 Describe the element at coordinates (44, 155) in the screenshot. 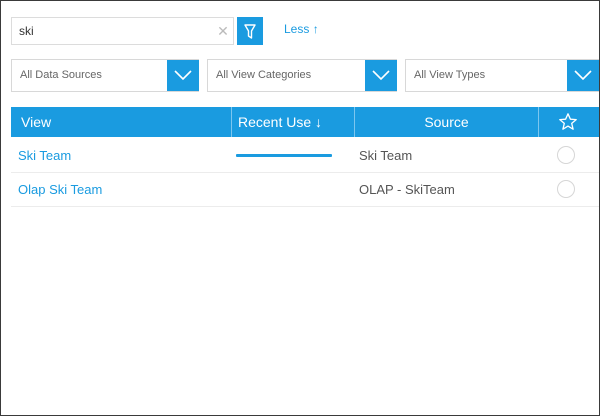

I see `view-name-link: Ski Team` at that location.